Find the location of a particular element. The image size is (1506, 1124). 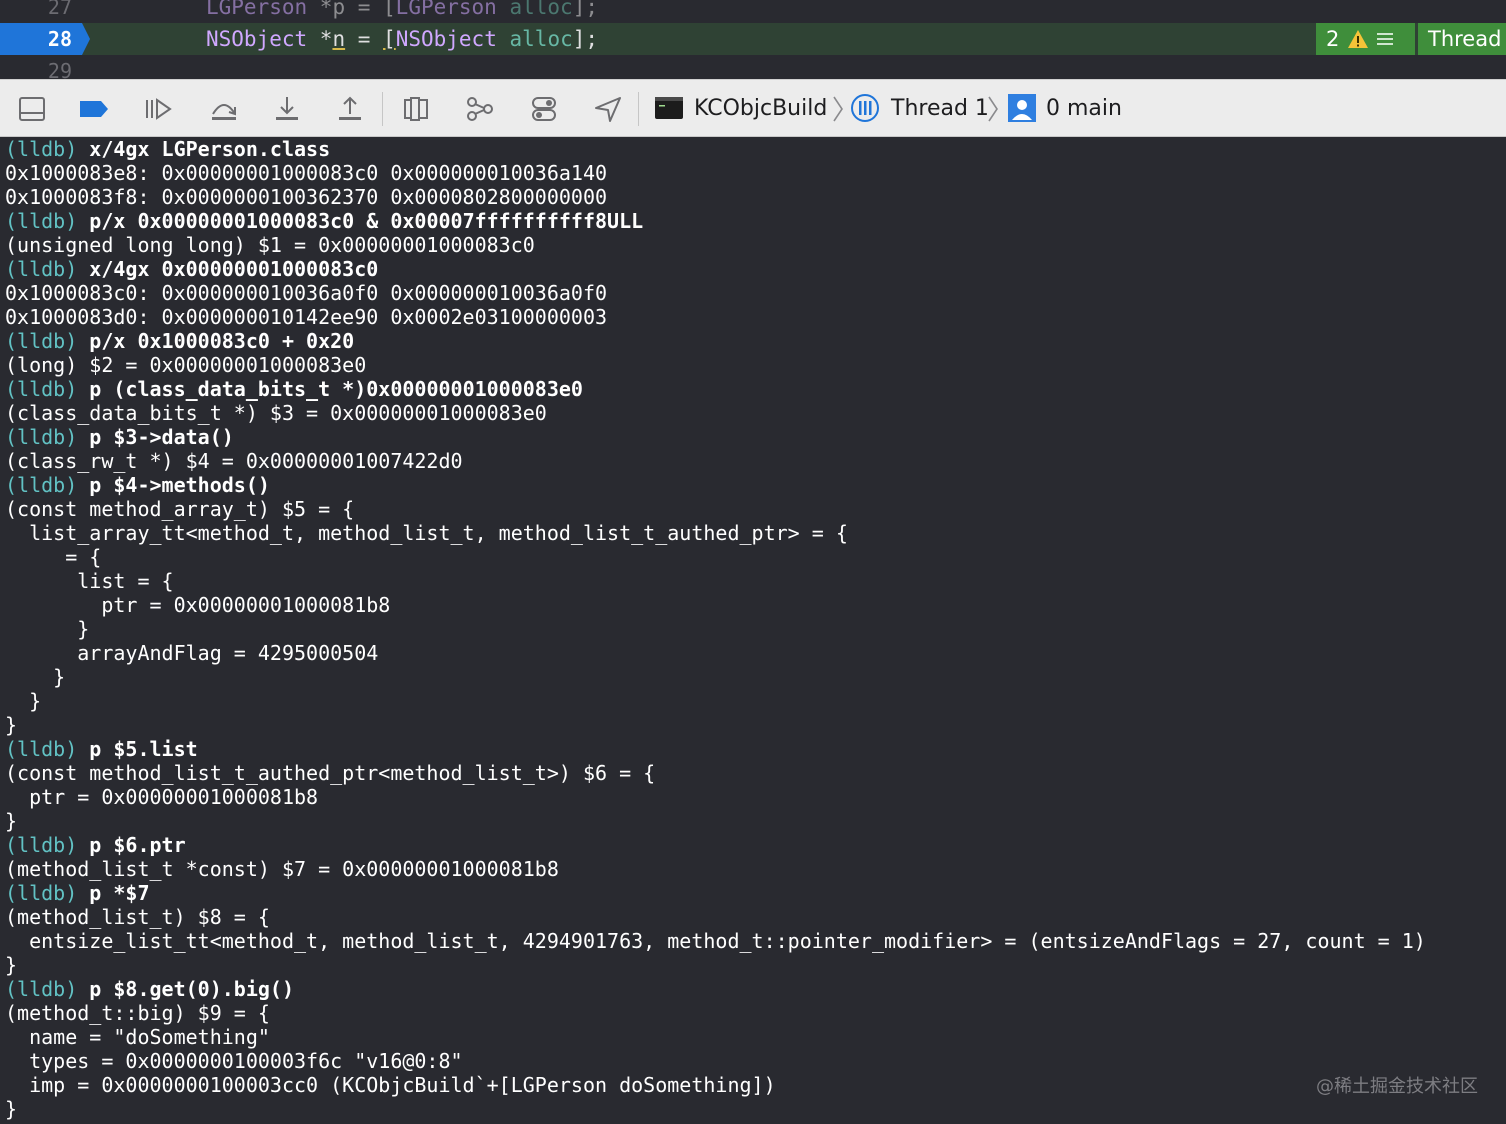

console-output-line: name = "doSomething" is located at coordinates (137, 1037).